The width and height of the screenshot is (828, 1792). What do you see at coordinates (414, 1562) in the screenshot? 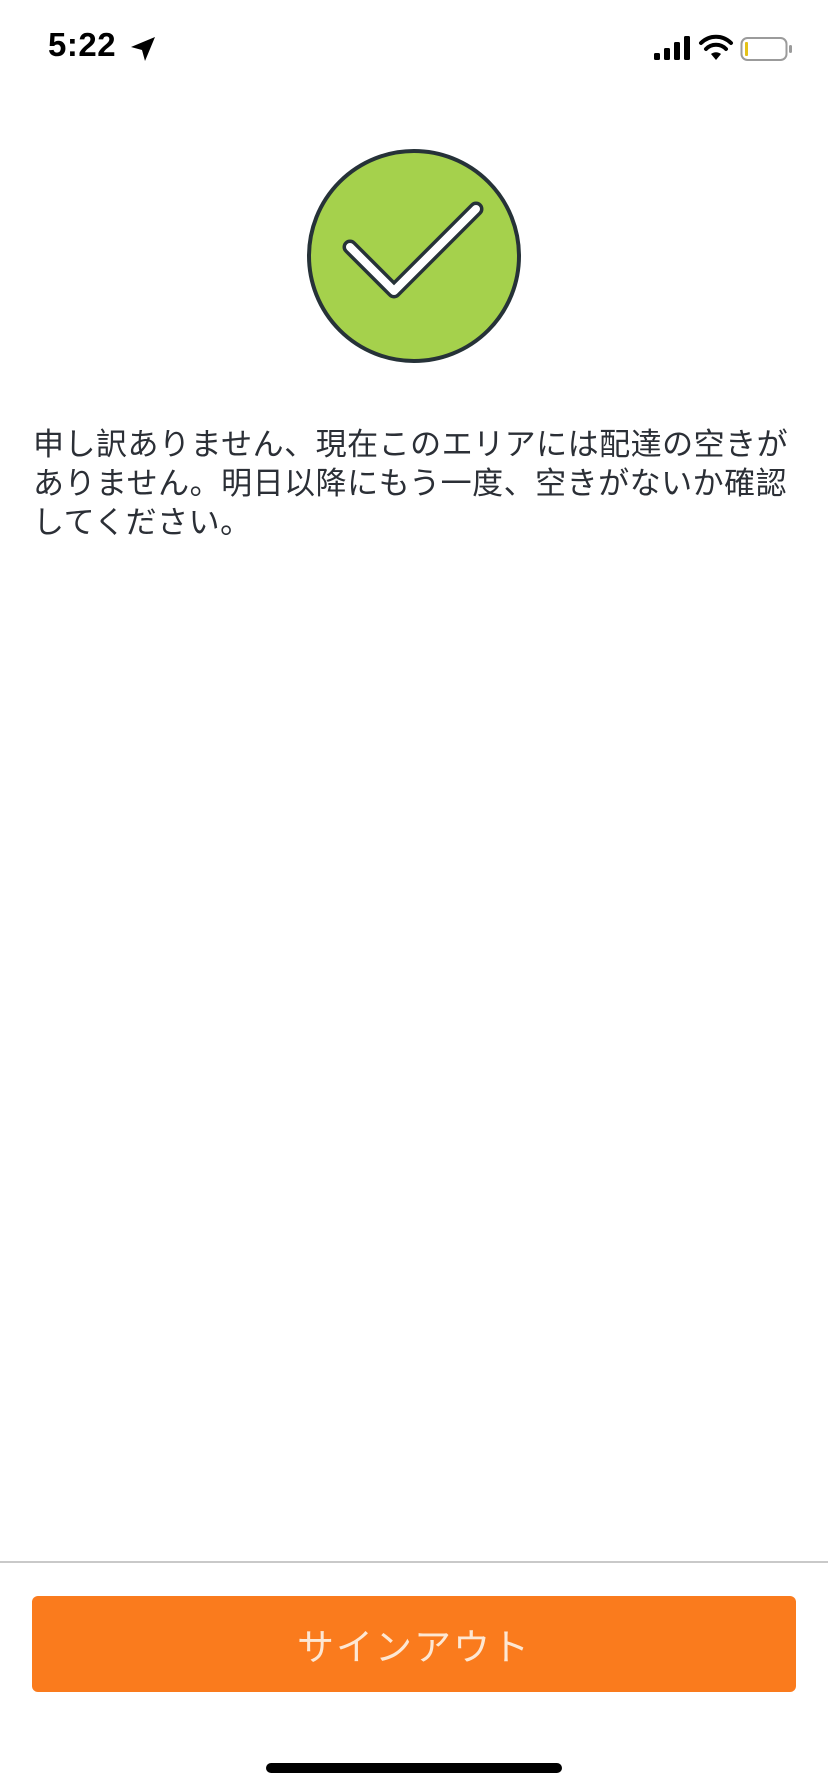
I see `footer-divider` at bounding box center [414, 1562].